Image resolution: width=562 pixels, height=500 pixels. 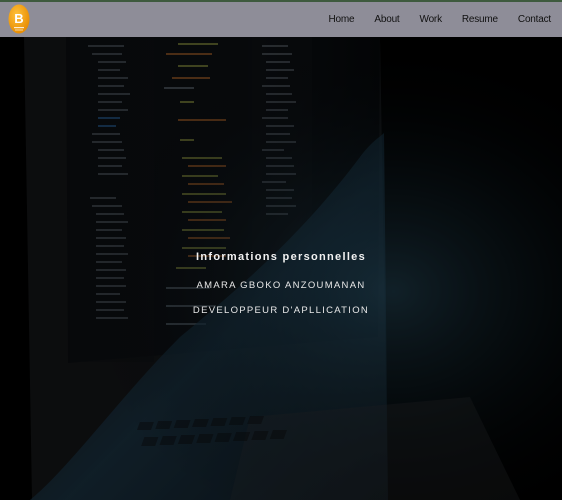 I want to click on logo-letter: B, so click(x=18, y=18).